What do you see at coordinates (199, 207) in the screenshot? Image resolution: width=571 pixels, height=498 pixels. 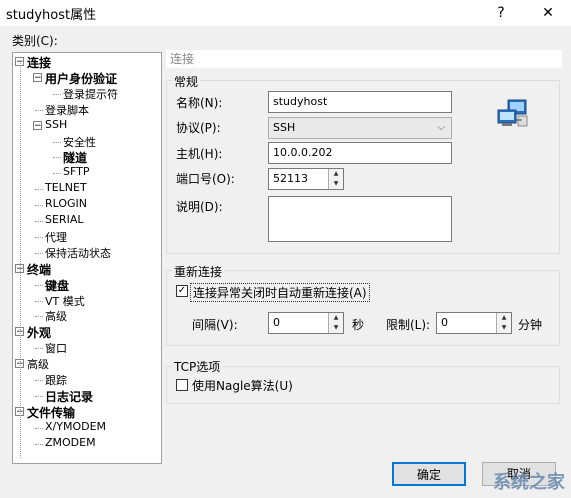 I see `desc-label: 说明(D):` at bounding box center [199, 207].